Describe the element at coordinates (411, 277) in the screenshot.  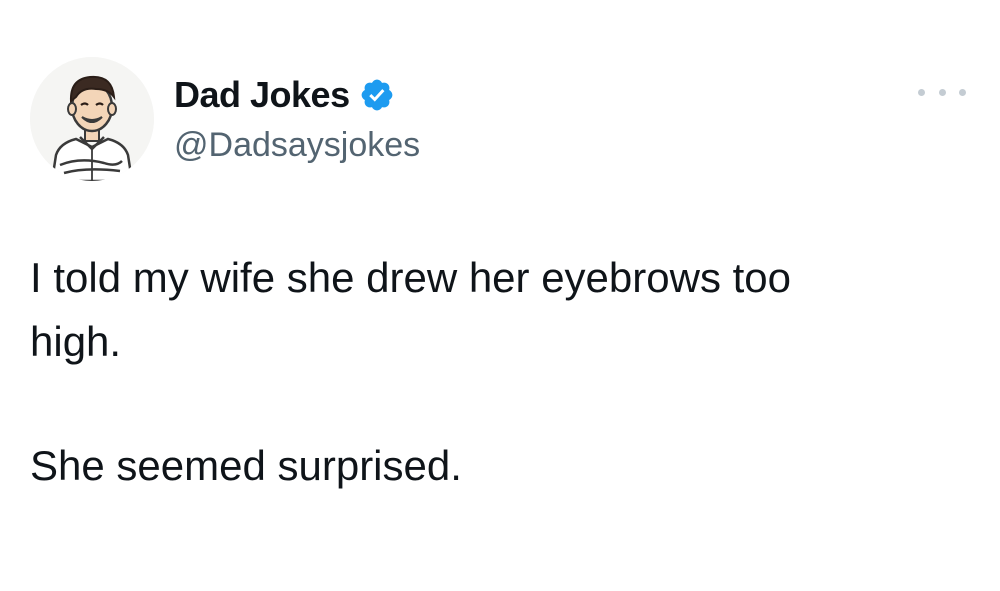
I see `tweet-text-line: I told my wife she drew her eyebrows too` at that location.